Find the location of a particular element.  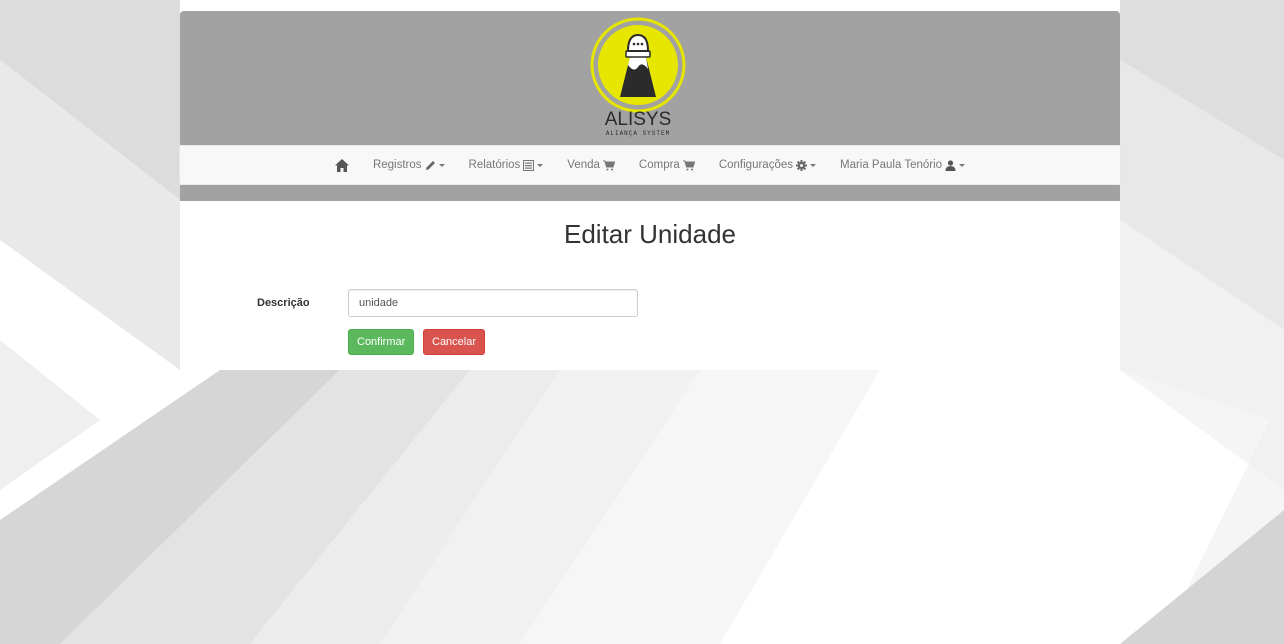

confirm-button: Confirmar is located at coordinates (381, 342).